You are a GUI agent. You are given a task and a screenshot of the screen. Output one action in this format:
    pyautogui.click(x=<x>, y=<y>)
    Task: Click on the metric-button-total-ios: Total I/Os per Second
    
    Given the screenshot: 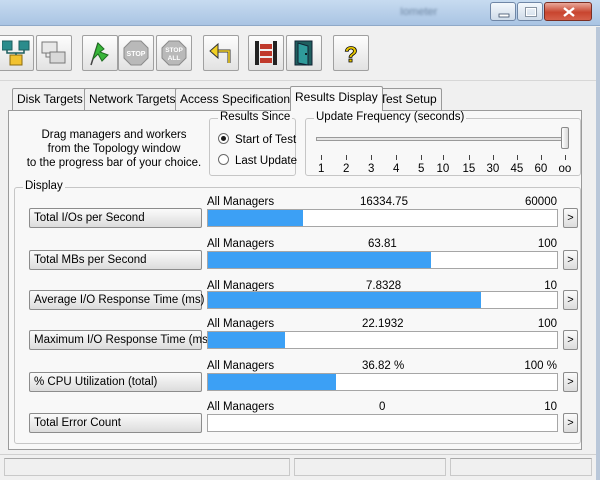 What is the action you would take?
    pyautogui.click(x=115, y=218)
    